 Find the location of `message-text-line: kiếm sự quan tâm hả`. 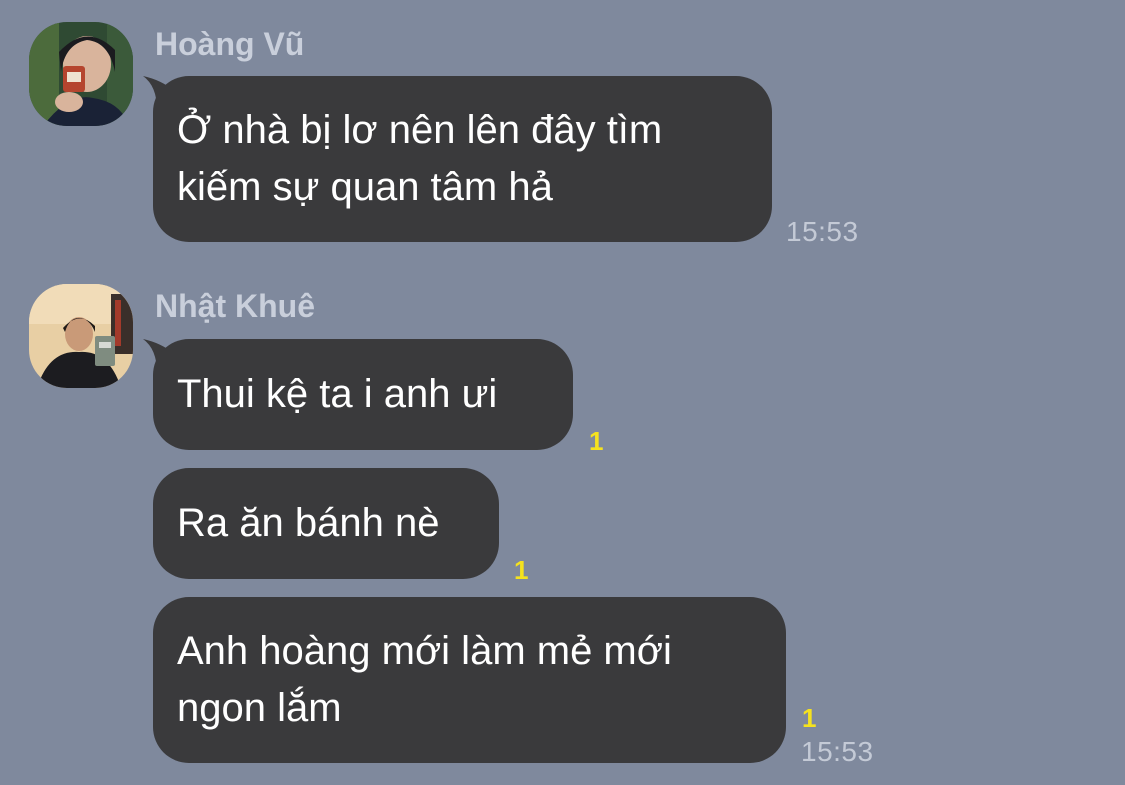

message-text-line: kiếm sự quan tâm hả is located at coordinates (365, 187).